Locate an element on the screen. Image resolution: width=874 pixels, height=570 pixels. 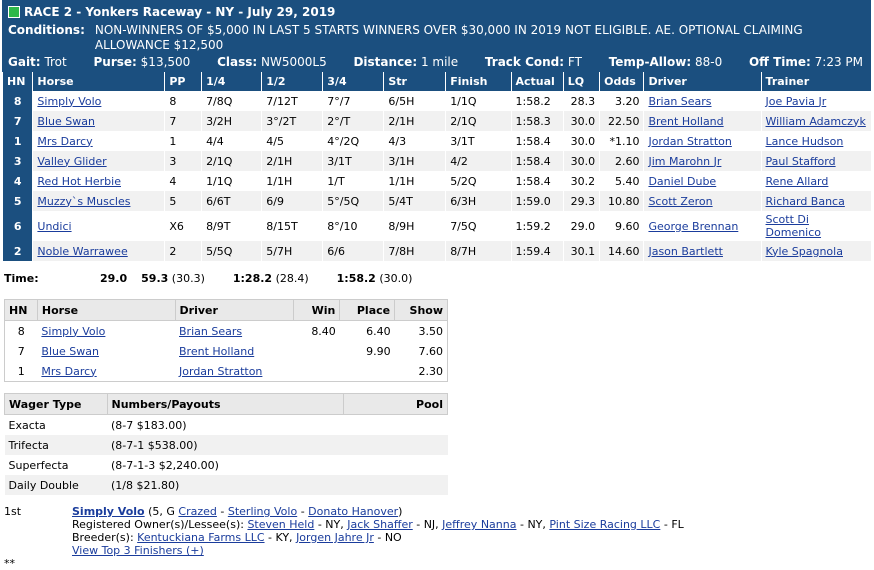
horse-link: Valley Glider is located at coordinates (71, 161).